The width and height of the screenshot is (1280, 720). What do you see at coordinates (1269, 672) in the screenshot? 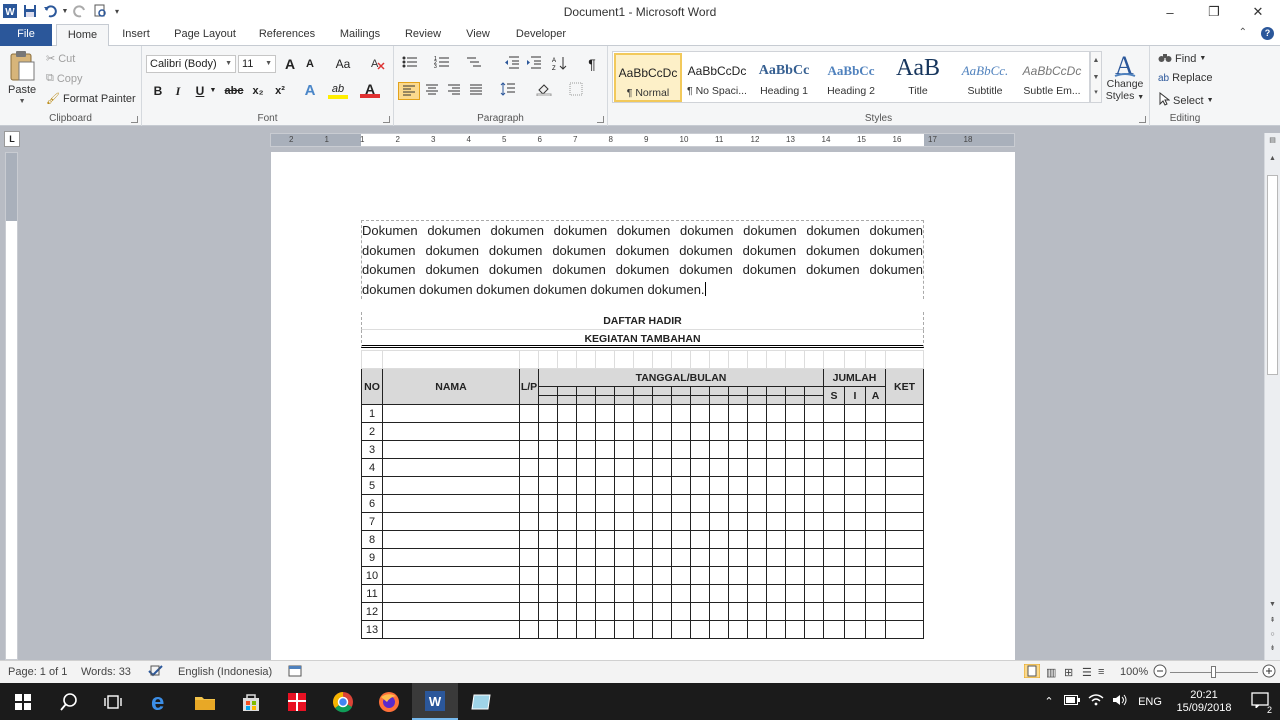
I see `zoom-in-icon` at bounding box center [1269, 672].